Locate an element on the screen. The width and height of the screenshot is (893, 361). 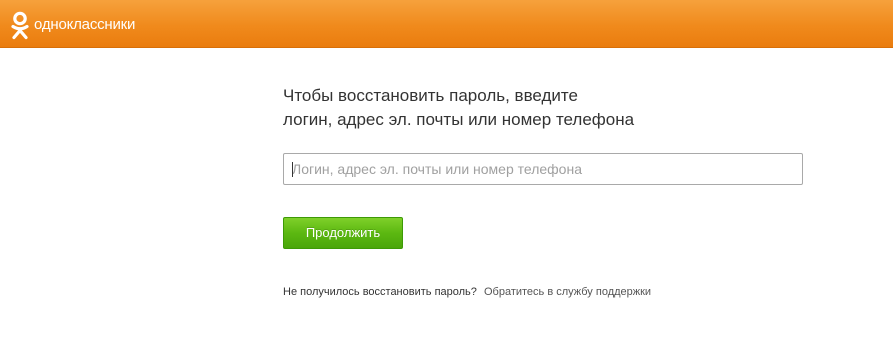
logo-text: одноклассники is located at coordinates (85, 24).